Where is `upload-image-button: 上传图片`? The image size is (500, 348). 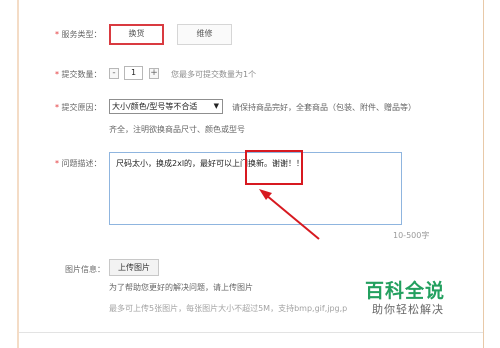
upload-image-button: 上传图片 is located at coordinates (134, 267).